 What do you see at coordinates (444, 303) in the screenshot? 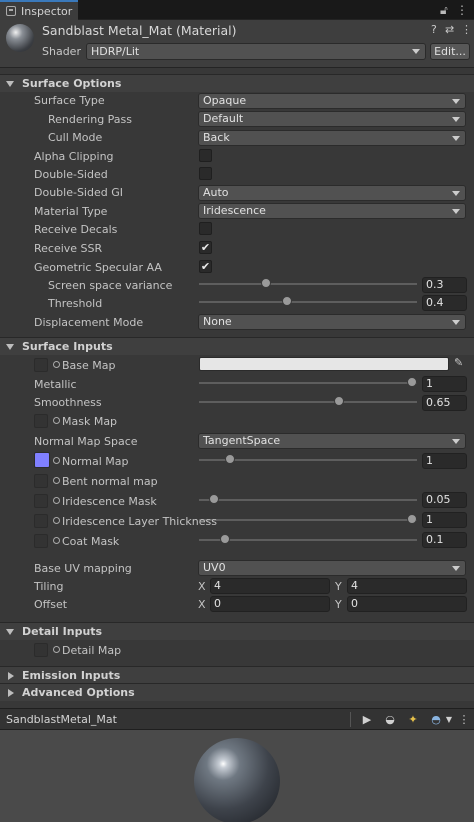
I see `threshold-field: 0.4` at bounding box center [444, 303].